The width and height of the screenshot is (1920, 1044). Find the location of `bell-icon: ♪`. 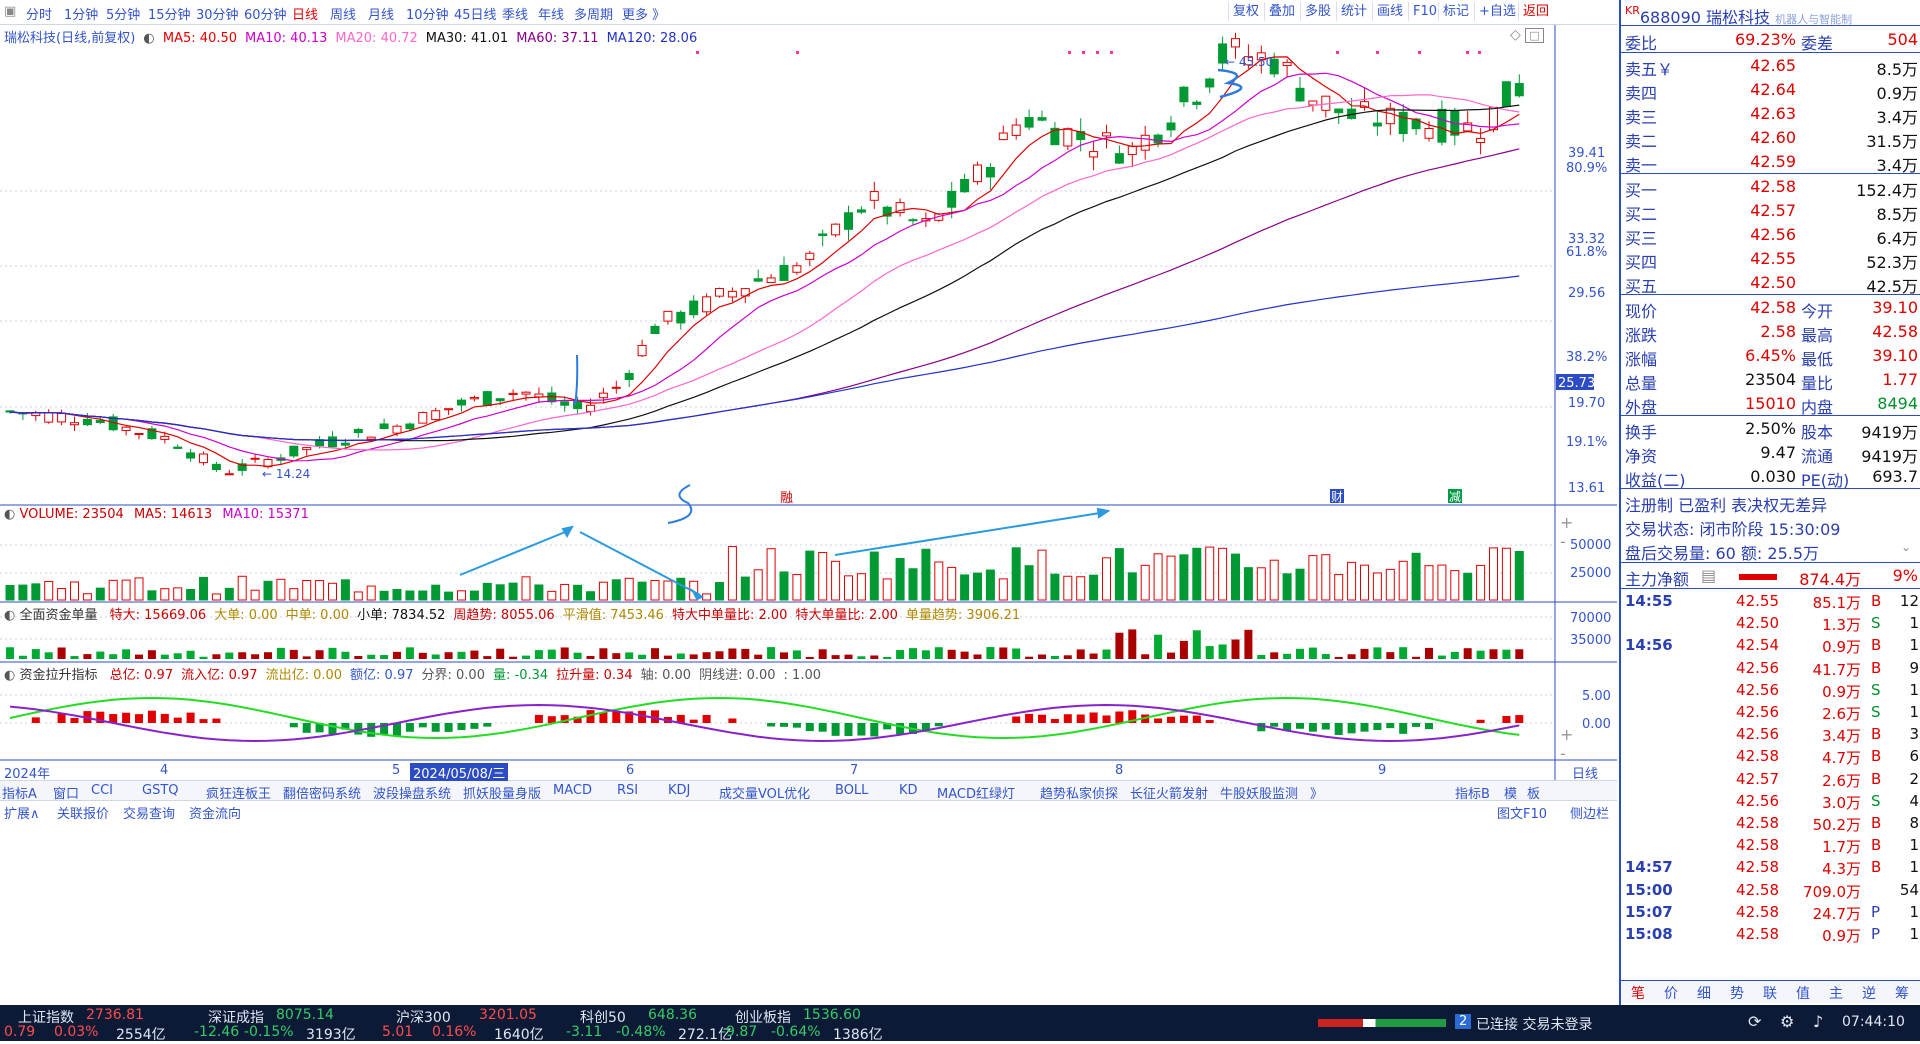

bell-icon: ♪ is located at coordinates (1818, 1021).